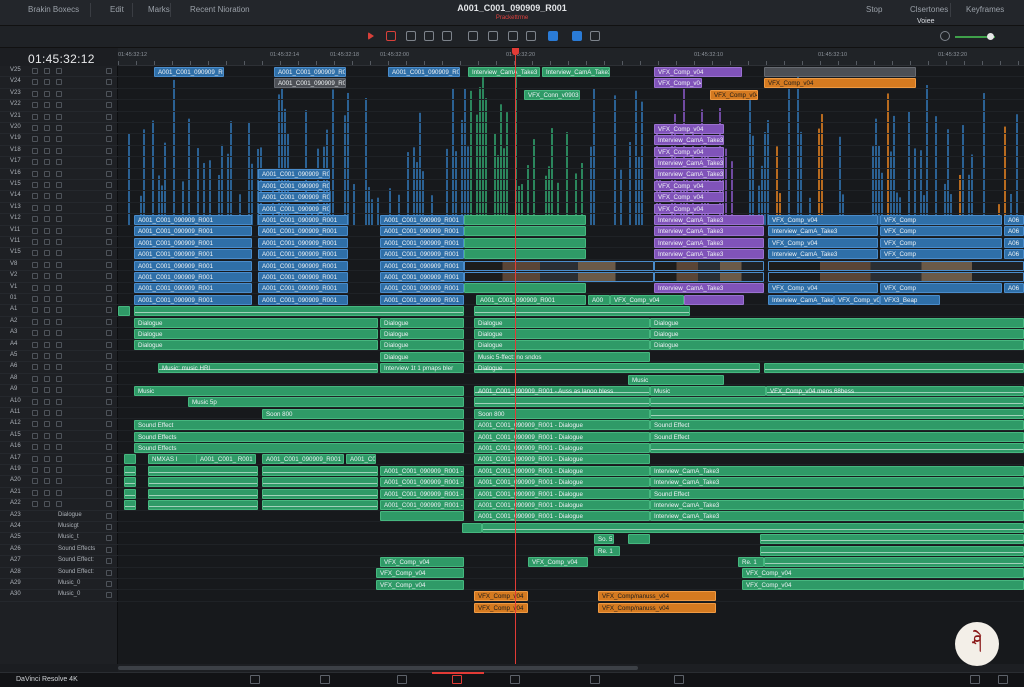 The image size is (1024, 687). What do you see at coordinates (175, 459) in the screenshot?
I see `timeline-clip: NMXAS I` at bounding box center [175, 459].